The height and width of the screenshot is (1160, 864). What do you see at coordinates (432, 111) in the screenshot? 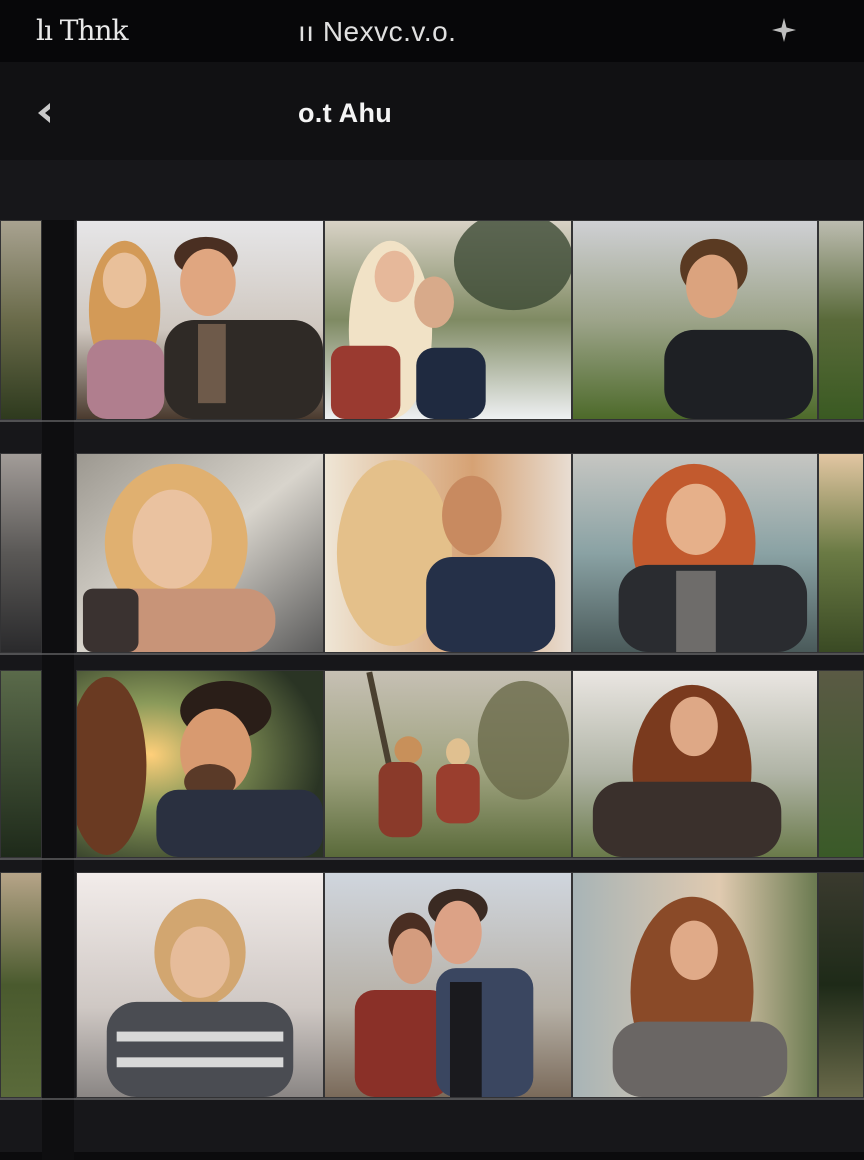
I see `nav-bar: o.t Ahu` at bounding box center [432, 111].